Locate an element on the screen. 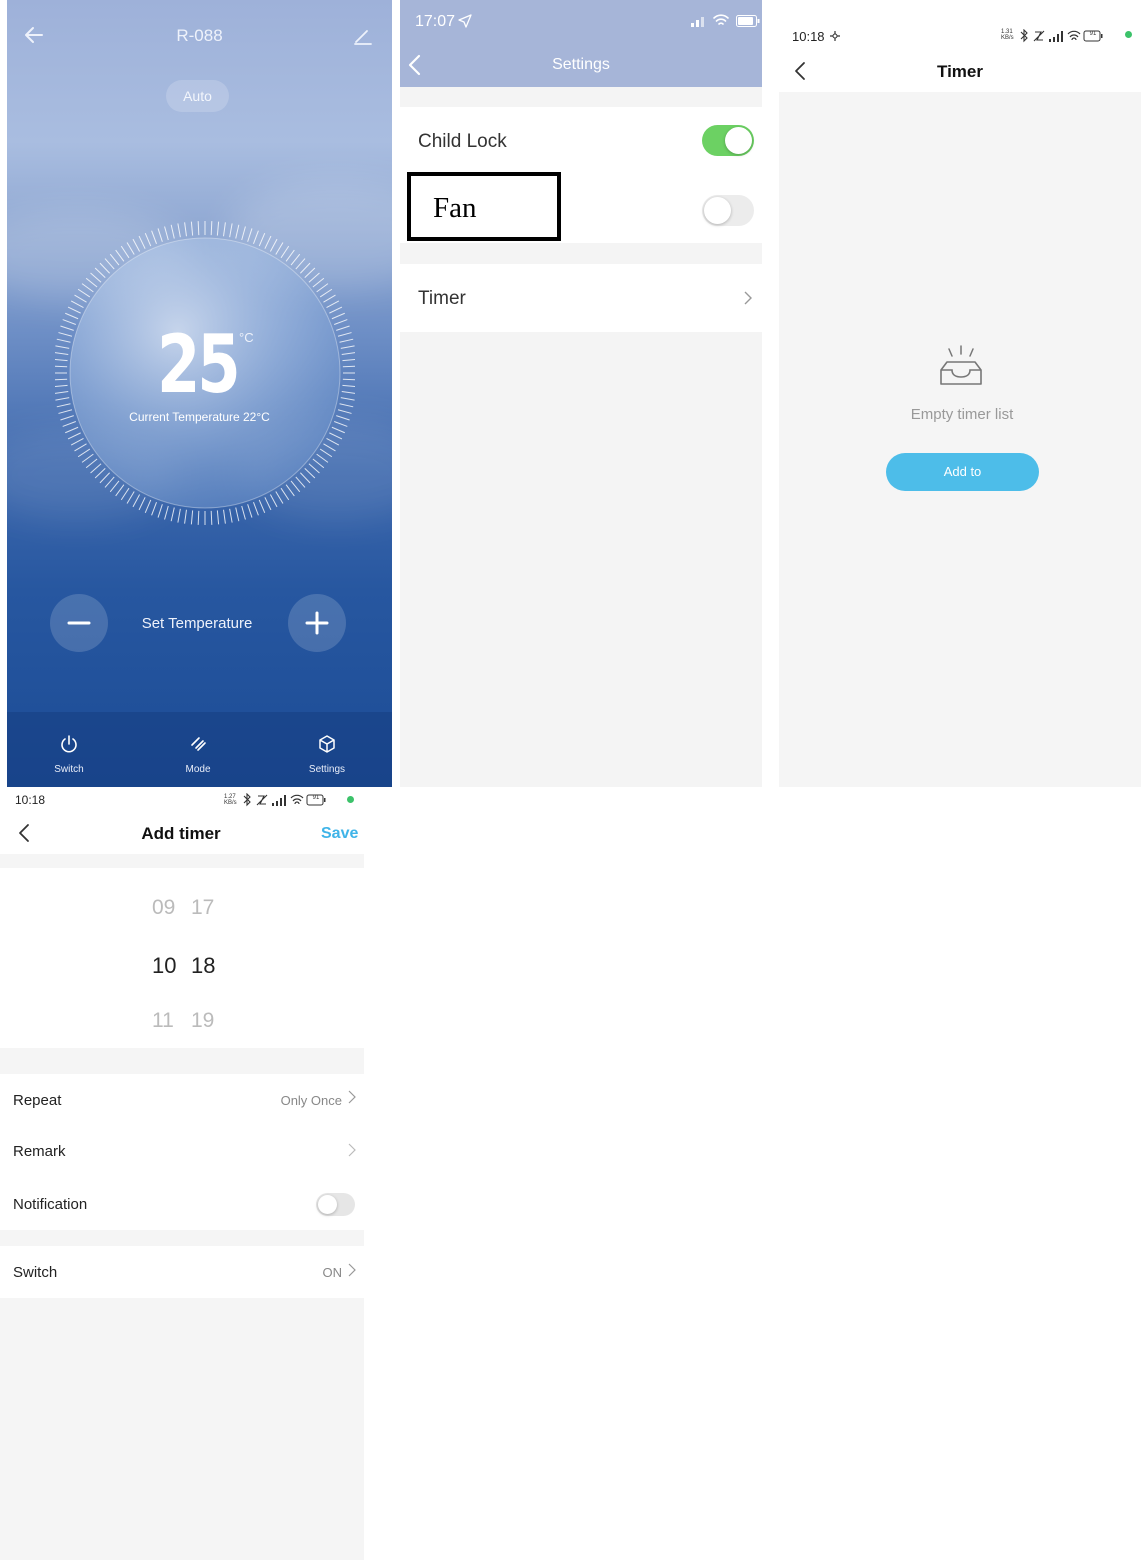 This screenshot has width=1141, height=1560. tab-settings-label: Settings is located at coordinates (327, 769).